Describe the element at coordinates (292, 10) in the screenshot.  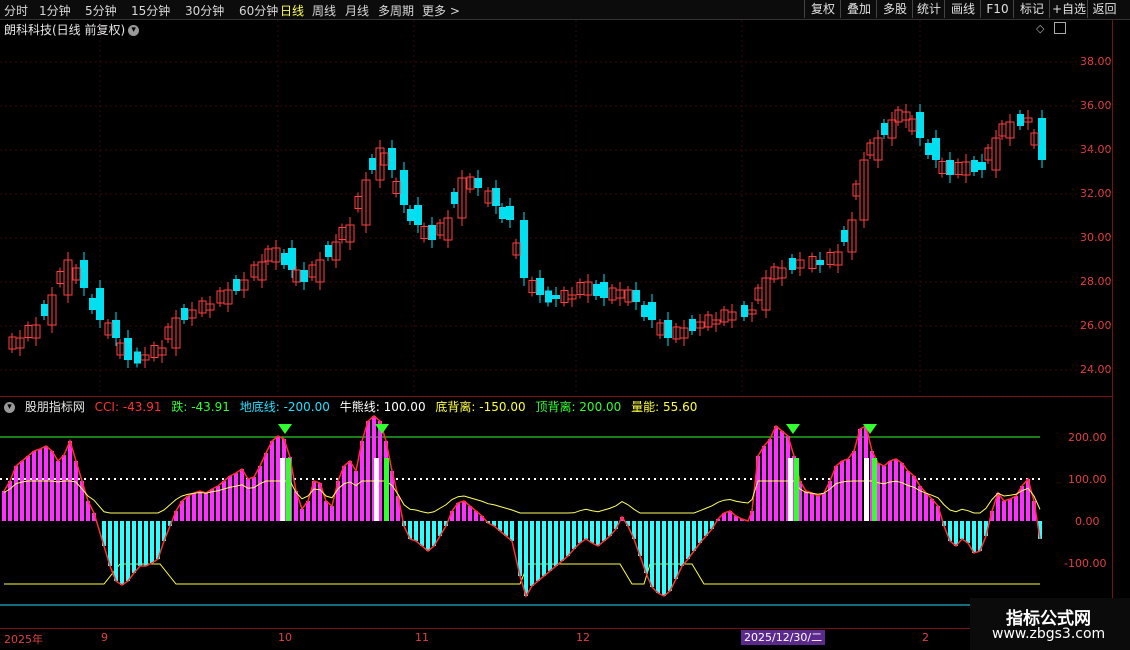
I see `tab-daily: 日线` at that location.